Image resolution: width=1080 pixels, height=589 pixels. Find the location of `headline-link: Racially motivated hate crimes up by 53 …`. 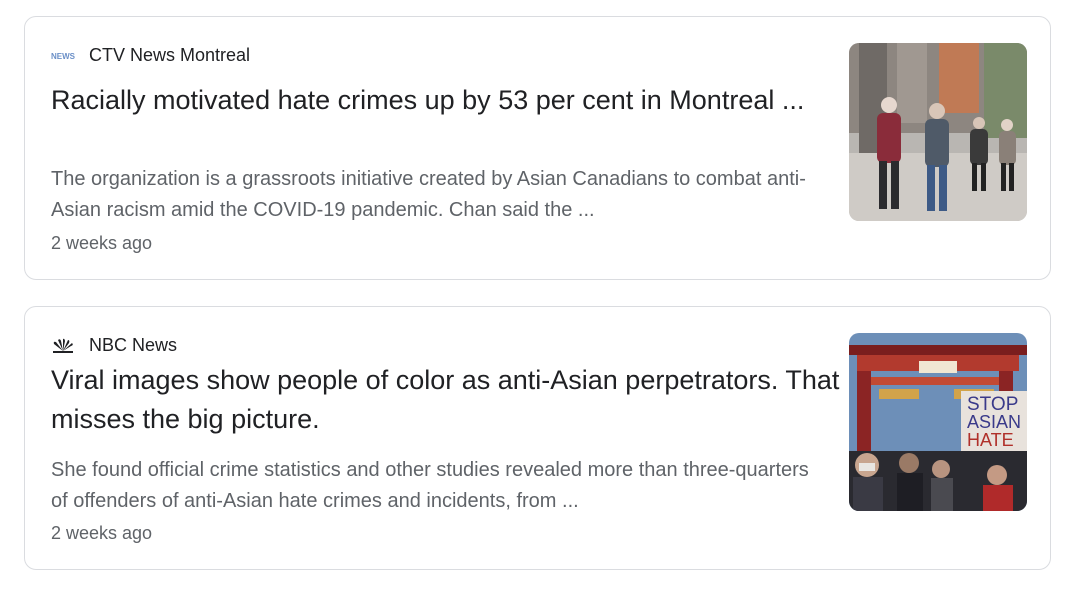

headline-link: Racially motivated hate crimes up by 53 … is located at coordinates (446, 100).